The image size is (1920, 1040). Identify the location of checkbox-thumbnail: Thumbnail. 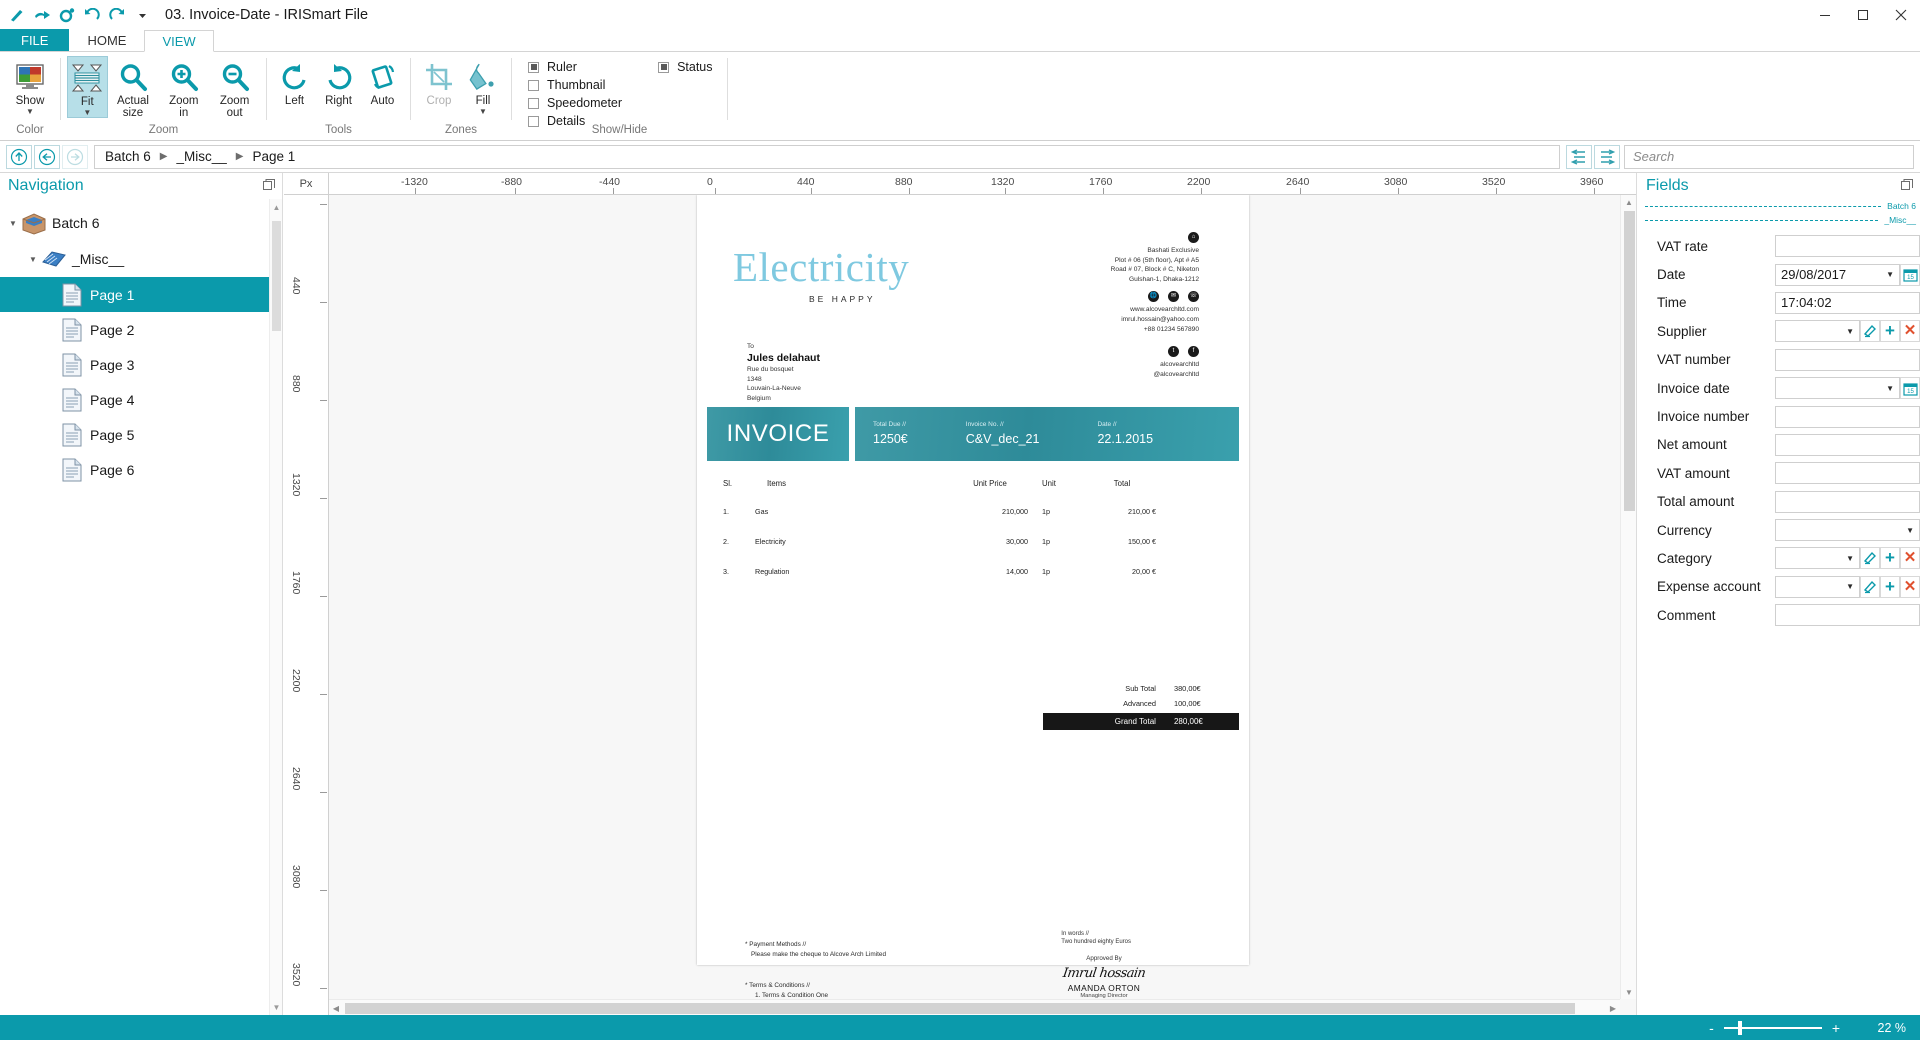
(575, 85).